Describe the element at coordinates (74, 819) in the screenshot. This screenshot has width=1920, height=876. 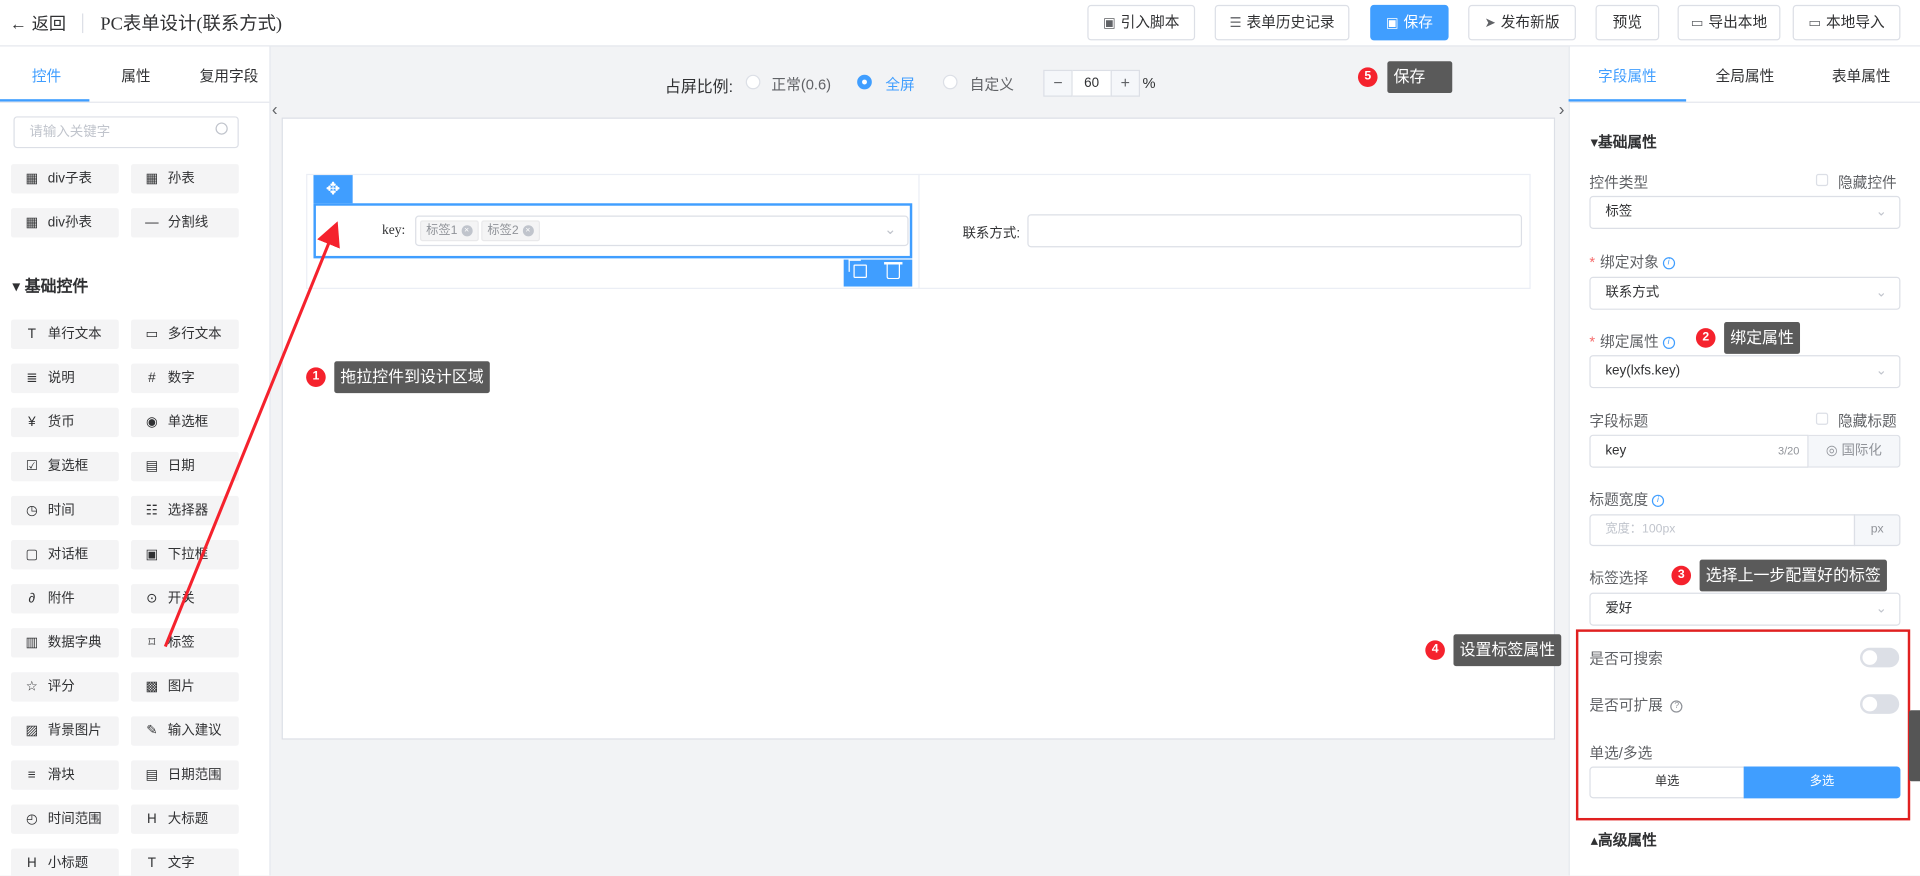
I see `widget-label: 时间范围` at that location.